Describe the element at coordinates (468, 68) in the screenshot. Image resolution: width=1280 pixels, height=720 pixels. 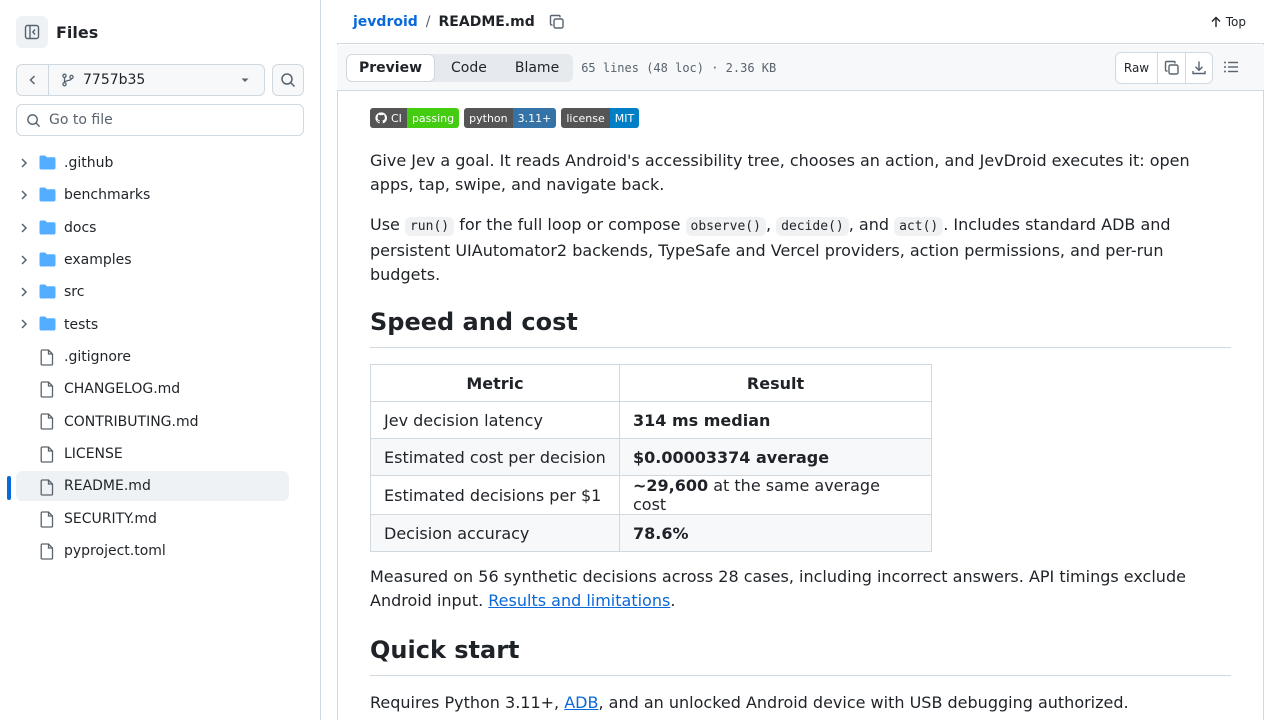
I see `tab-code: Code` at that location.